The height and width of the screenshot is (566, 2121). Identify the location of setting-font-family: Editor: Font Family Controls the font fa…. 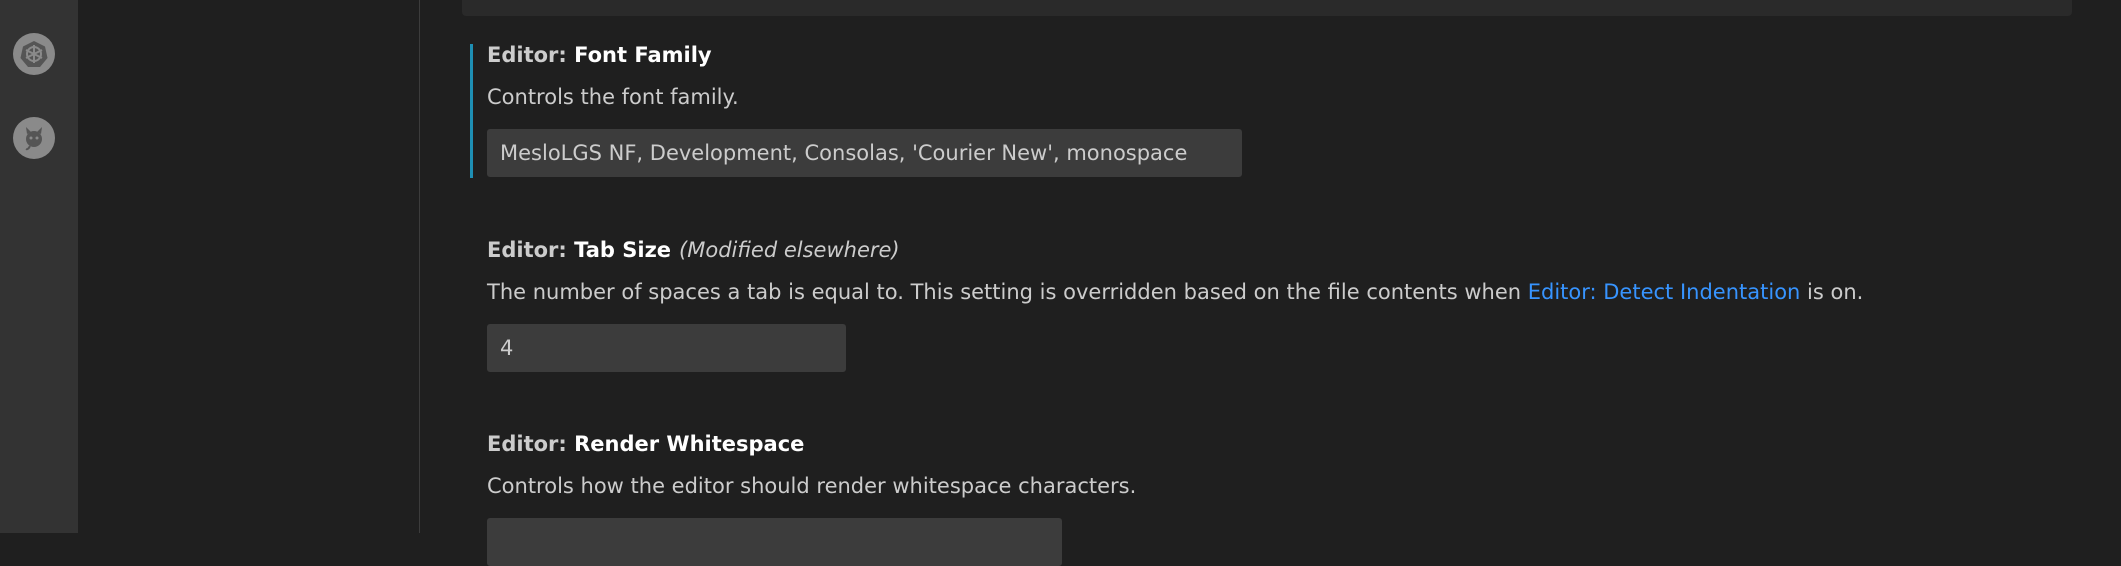
(864, 109).